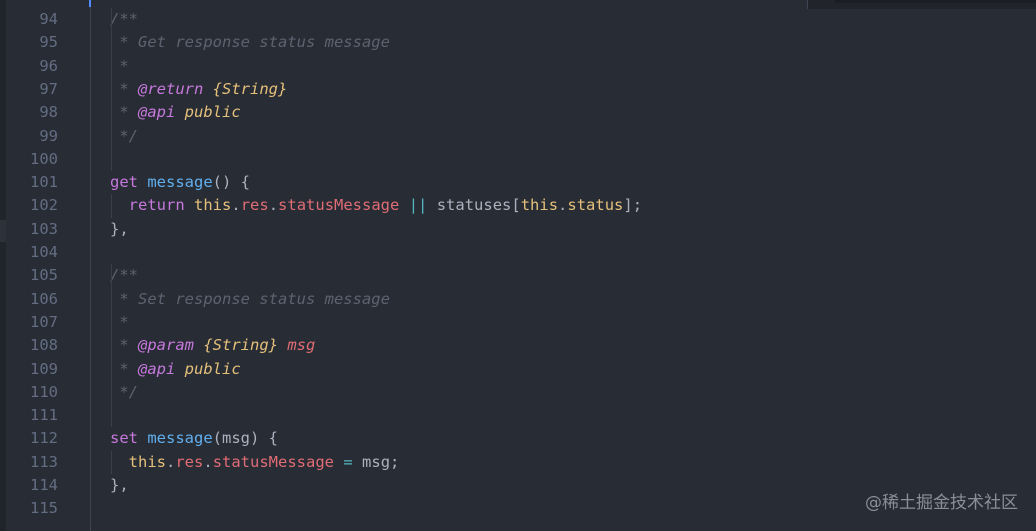 The width and height of the screenshot is (1036, 531). Describe the element at coordinates (245, 438) in the screenshot. I see `code-token: (msg) {` at that location.